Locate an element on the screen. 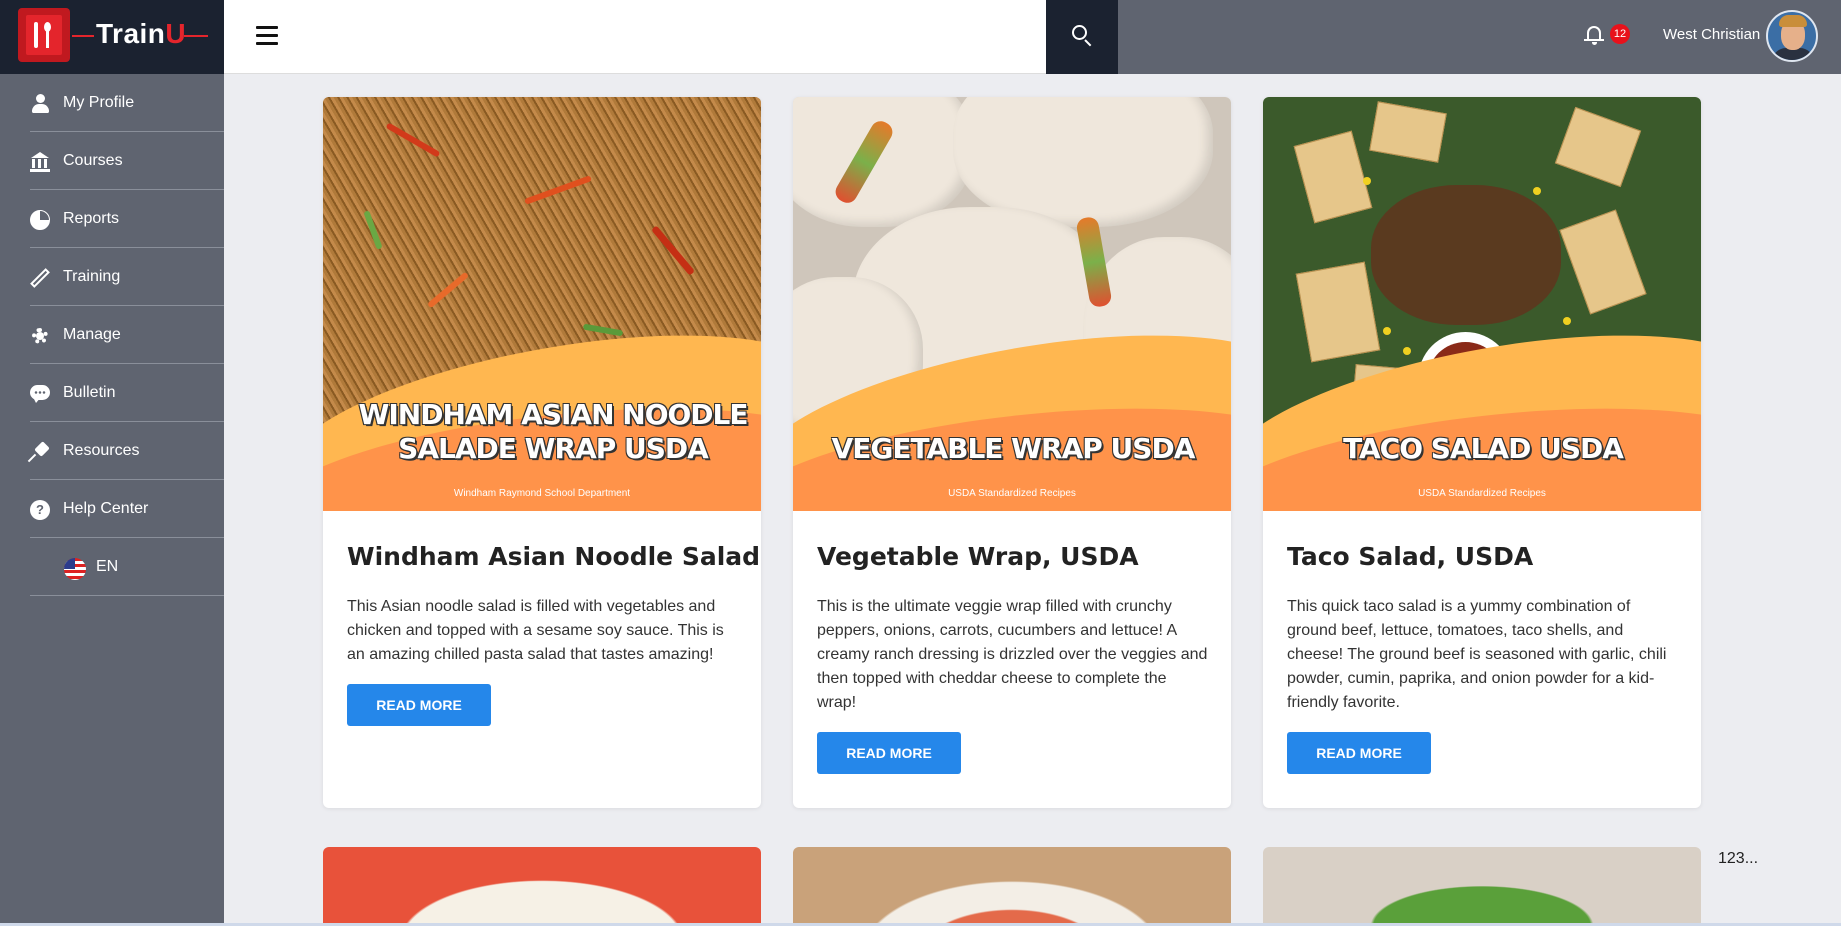 The width and height of the screenshot is (1841, 926). search-bar is located at coordinates (635, 37).